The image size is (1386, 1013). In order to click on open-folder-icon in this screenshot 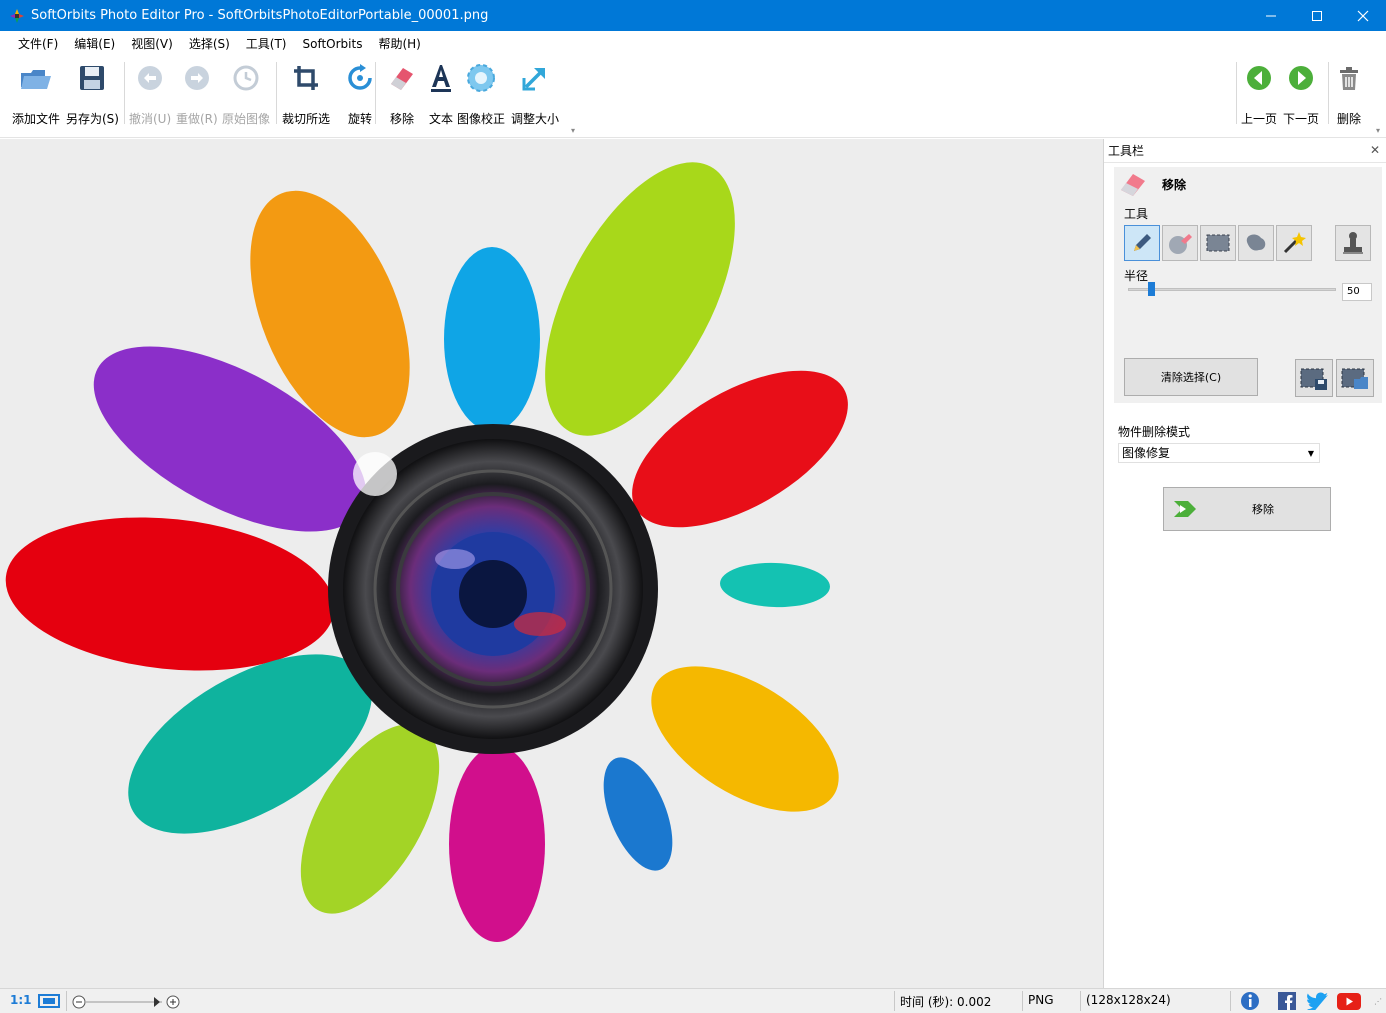, I will do `click(36, 79)`.